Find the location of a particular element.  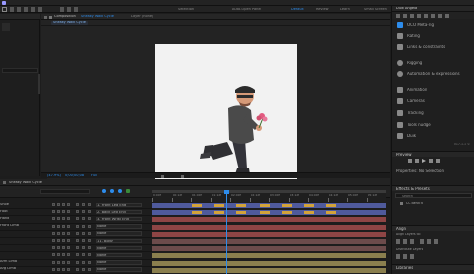

align-middle-icon is located at coordinates (429, 241).